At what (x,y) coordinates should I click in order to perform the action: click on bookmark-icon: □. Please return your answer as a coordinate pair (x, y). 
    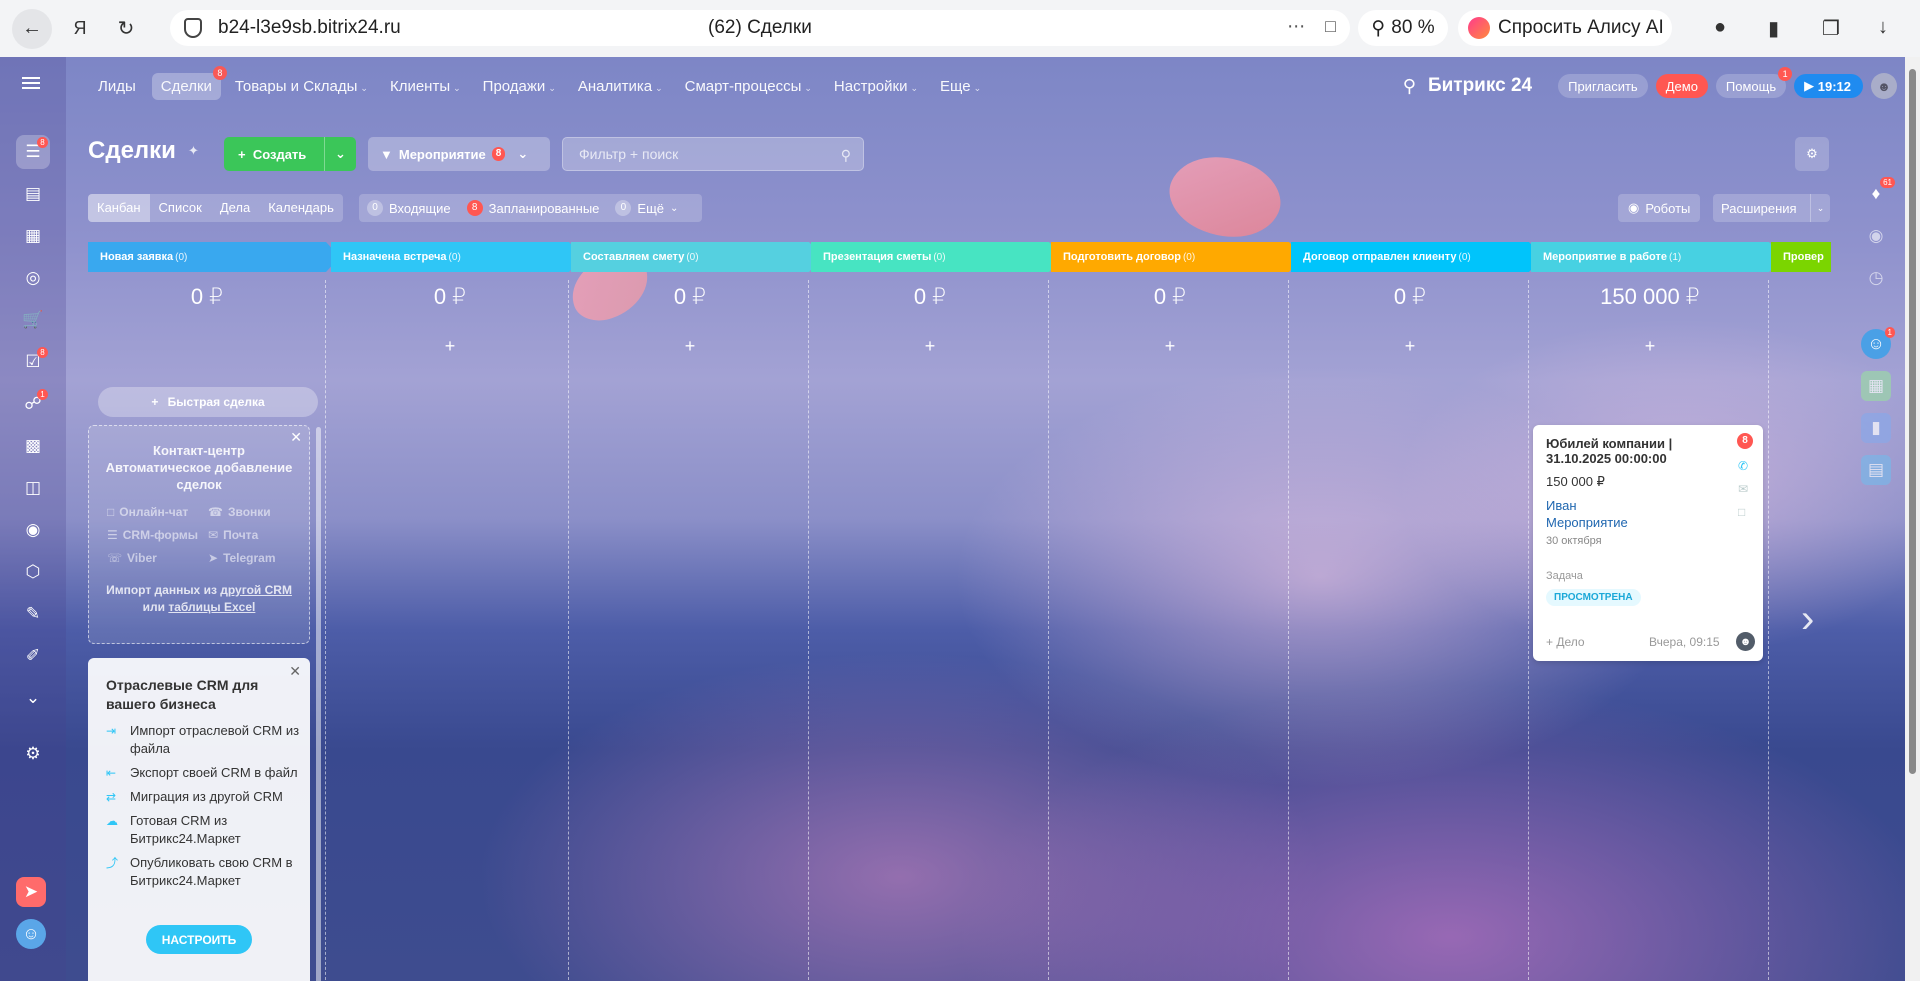
    Looking at the image, I should click on (1330, 26).